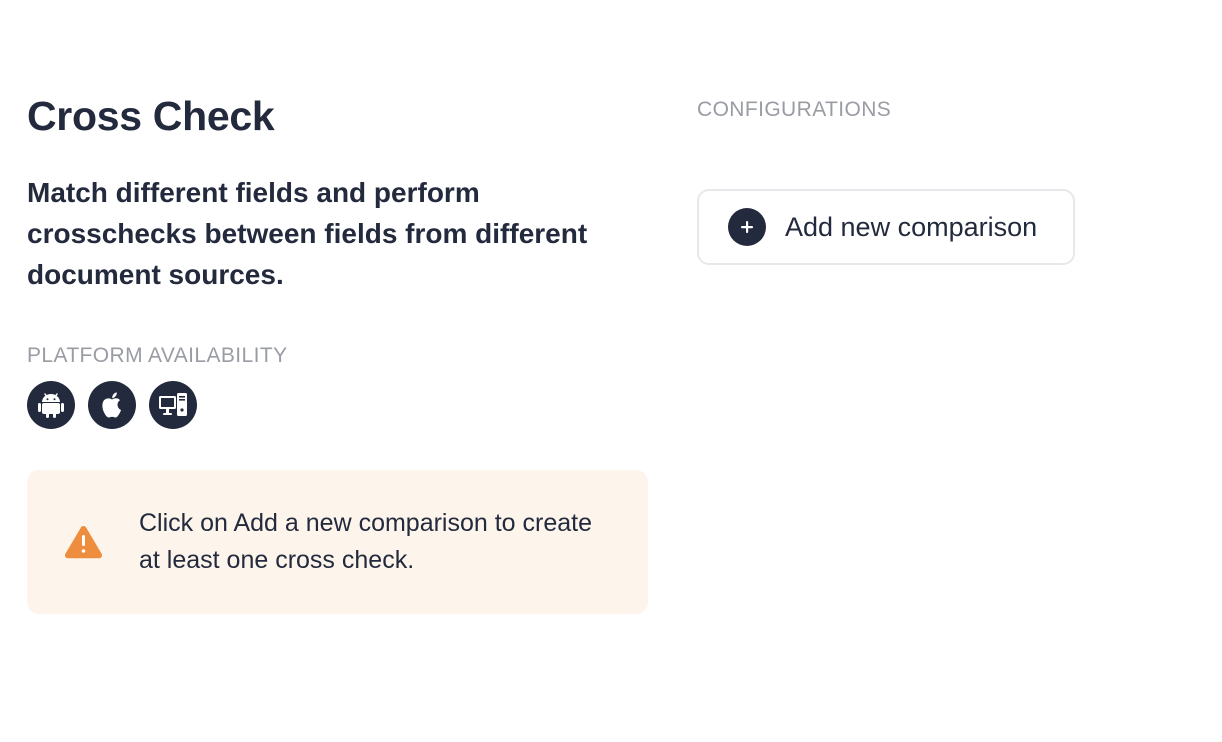 The image size is (1222, 742). I want to click on plus-circle-icon, so click(747, 227).